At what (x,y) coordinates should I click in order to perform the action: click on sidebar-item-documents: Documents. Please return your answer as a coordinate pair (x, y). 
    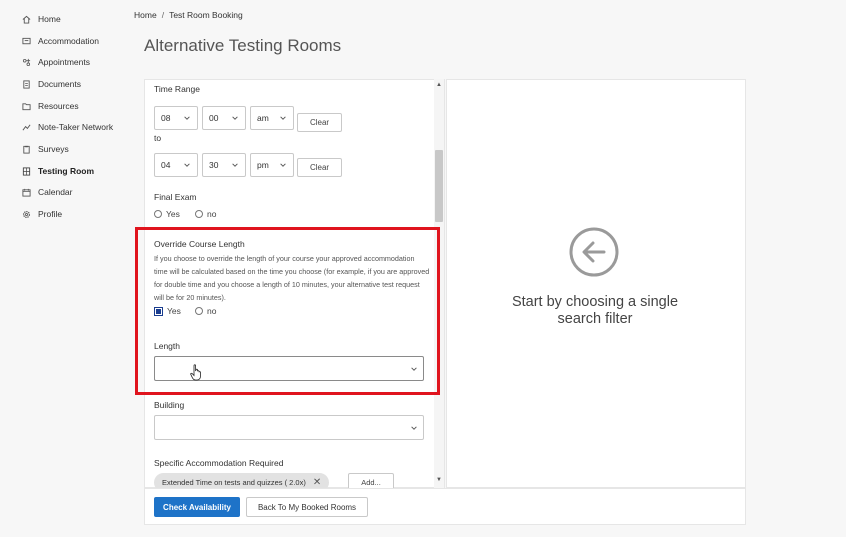
    Looking at the image, I should click on (51, 84).